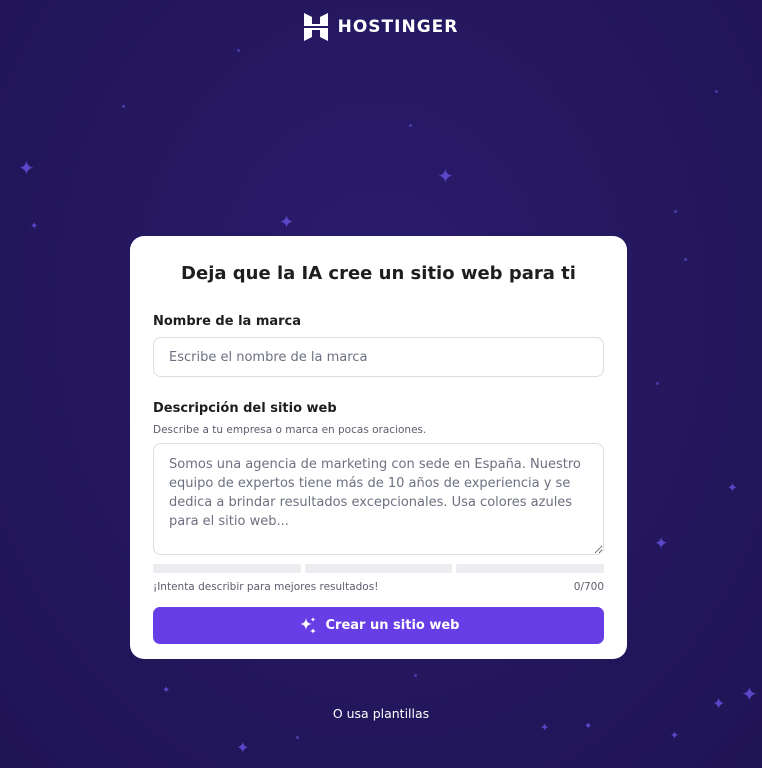 The height and width of the screenshot is (768, 762). Describe the element at coordinates (392, 625) in the screenshot. I see `create-website-label: Crear un sitio web` at that location.